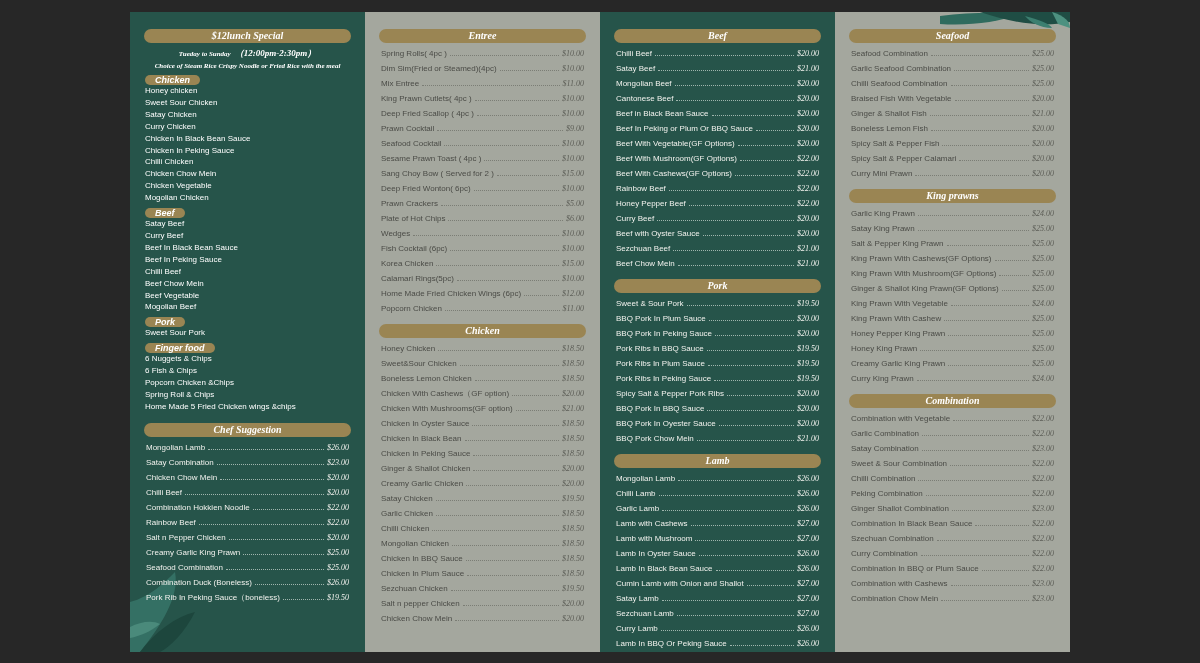  Describe the element at coordinates (425, 424) in the screenshot. I see `dish-name: Chicken In Oyster Sauce` at that location.